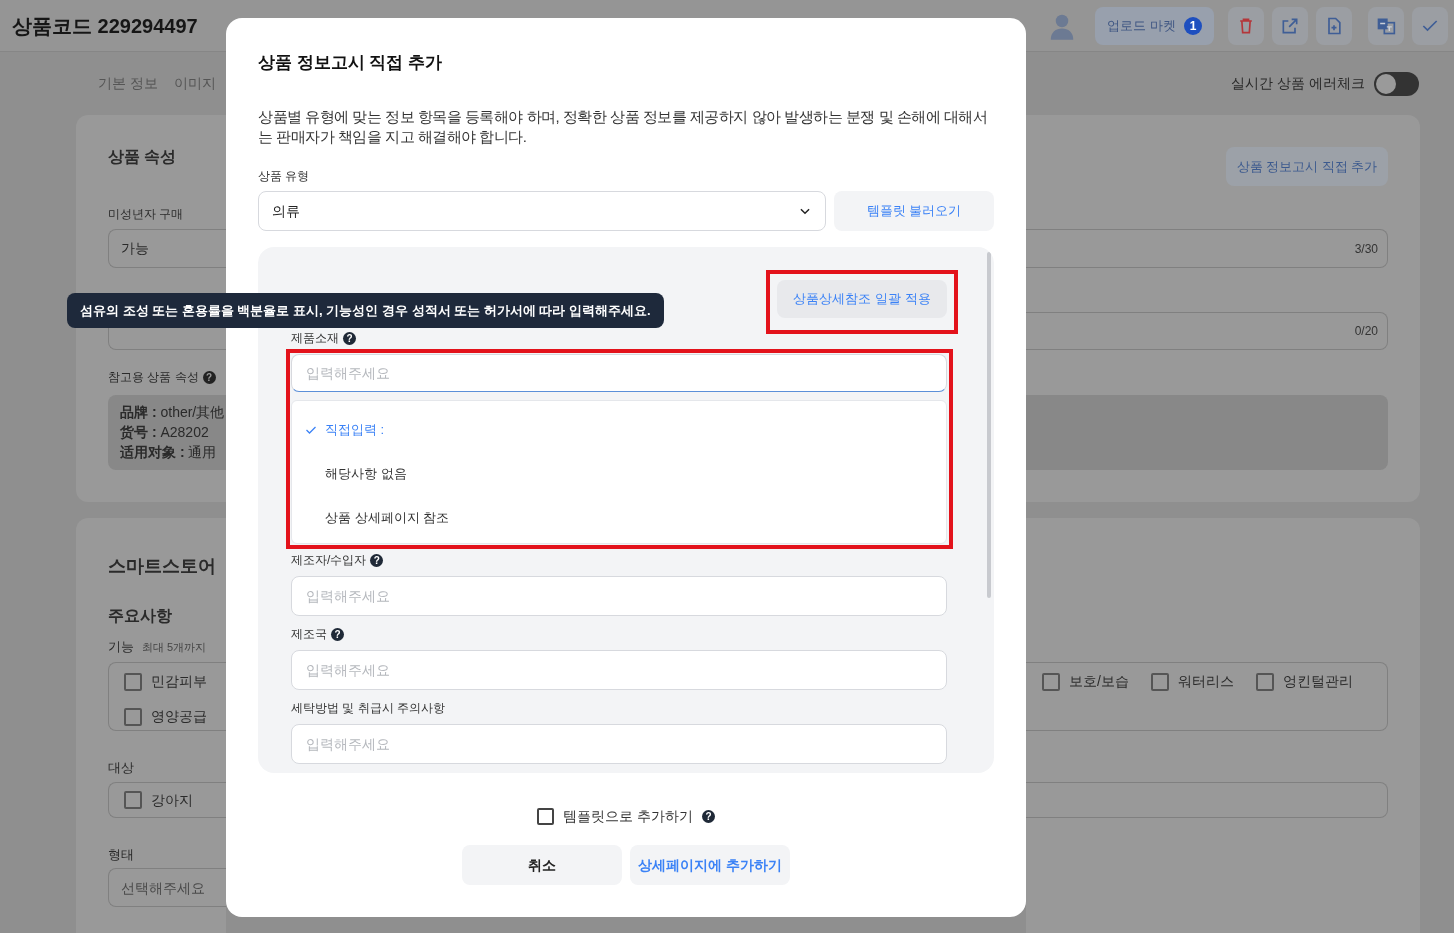 This screenshot has width=1454, height=933. Describe the element at coordinates (315, 338) in the screenshot. I see `field-label: 제품소재` at that location.